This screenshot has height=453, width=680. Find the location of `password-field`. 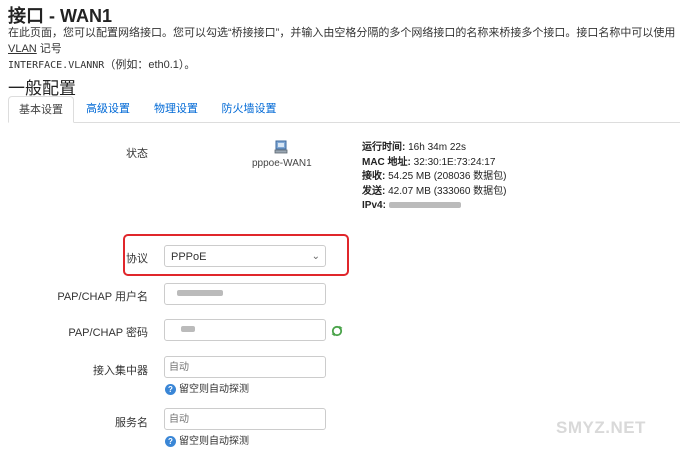

password-field is located at coordinates (245, 330).